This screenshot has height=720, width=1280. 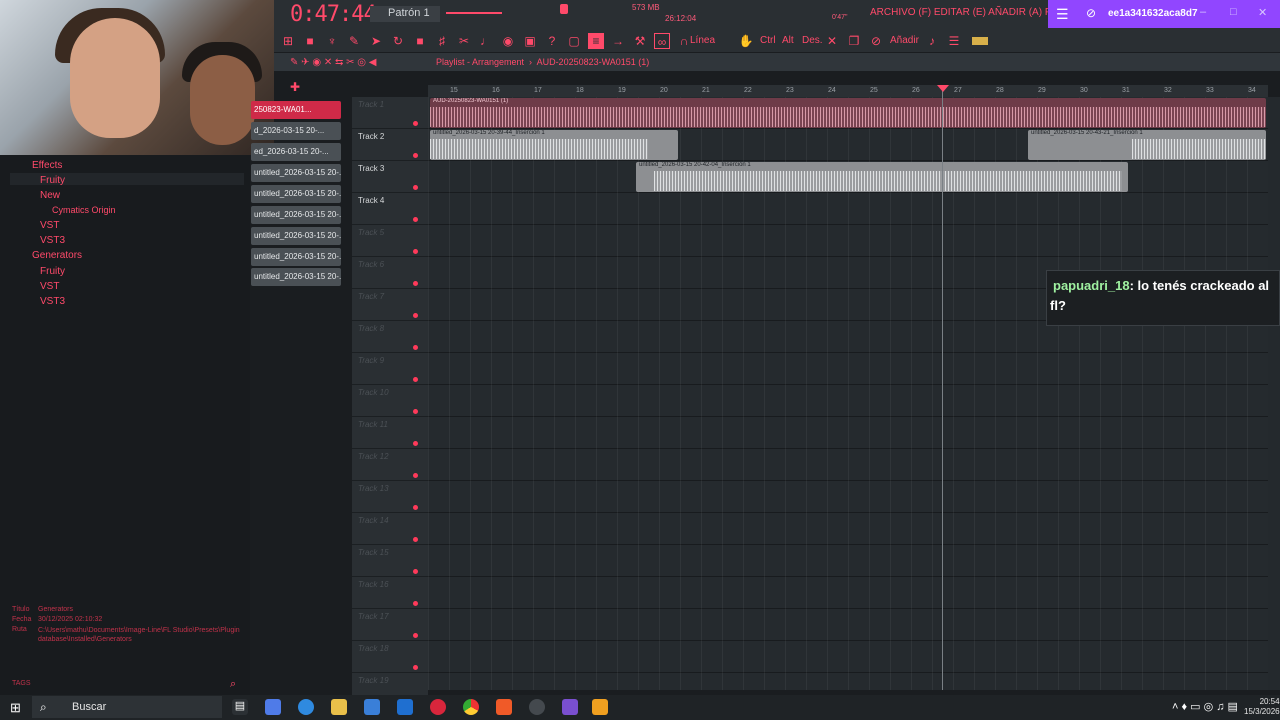 What do you see at coordinates (474, 13) in the screenshot?
I see `master-volume-slider` at bounding box center [474, 13].